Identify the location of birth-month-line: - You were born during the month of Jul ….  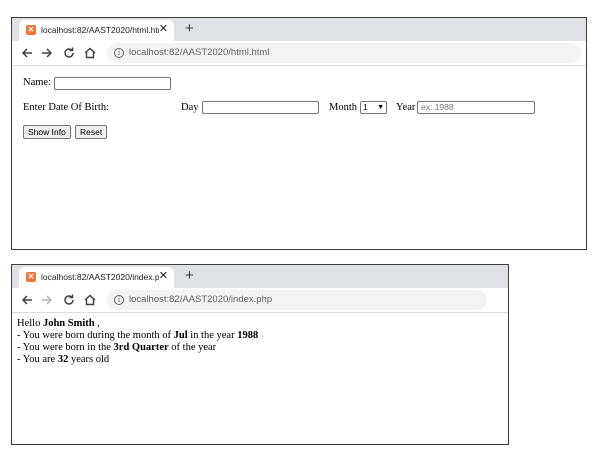
(137, 336).